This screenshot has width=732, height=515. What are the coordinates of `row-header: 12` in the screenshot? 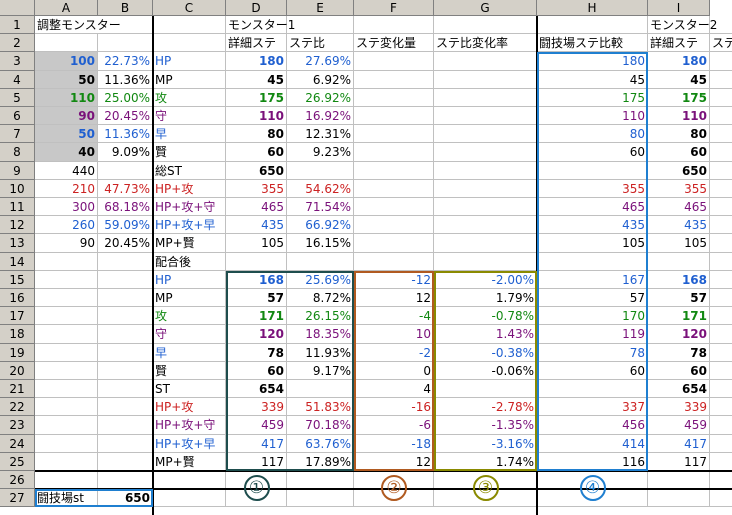 It's located at (17, 225).